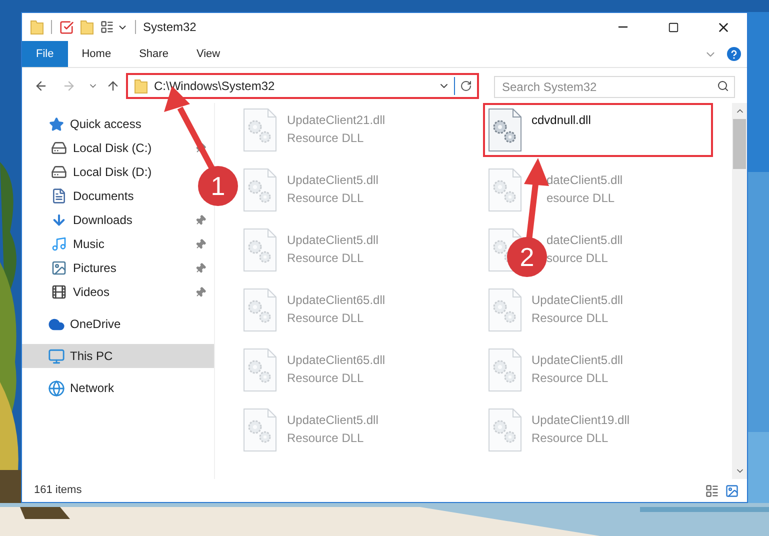 The width and height of the screenshot is (769, 536). What do you see at coordinates (581, 420) in the screenshot?
I see `file-name: UpdateClient19.dll` at bounding box center [581, 420].